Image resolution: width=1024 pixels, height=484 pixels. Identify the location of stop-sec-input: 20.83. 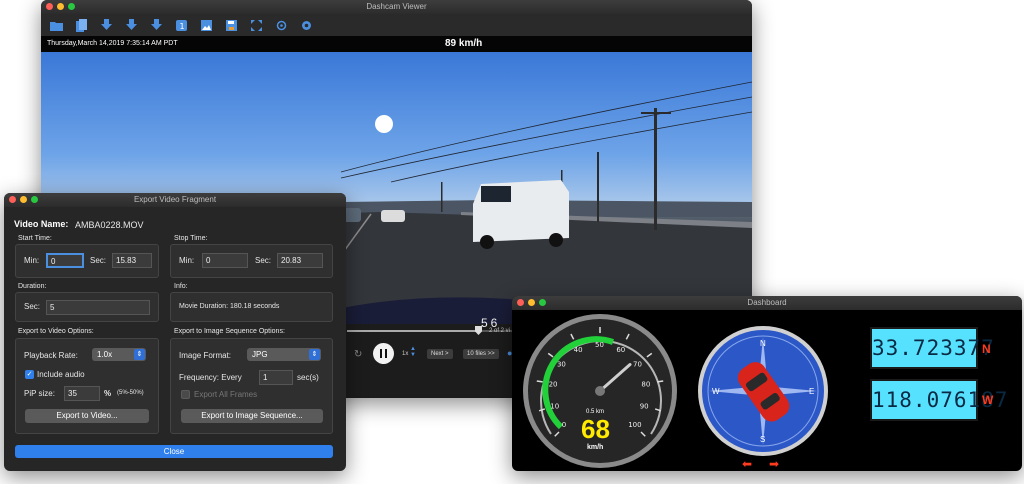
(300, 260).